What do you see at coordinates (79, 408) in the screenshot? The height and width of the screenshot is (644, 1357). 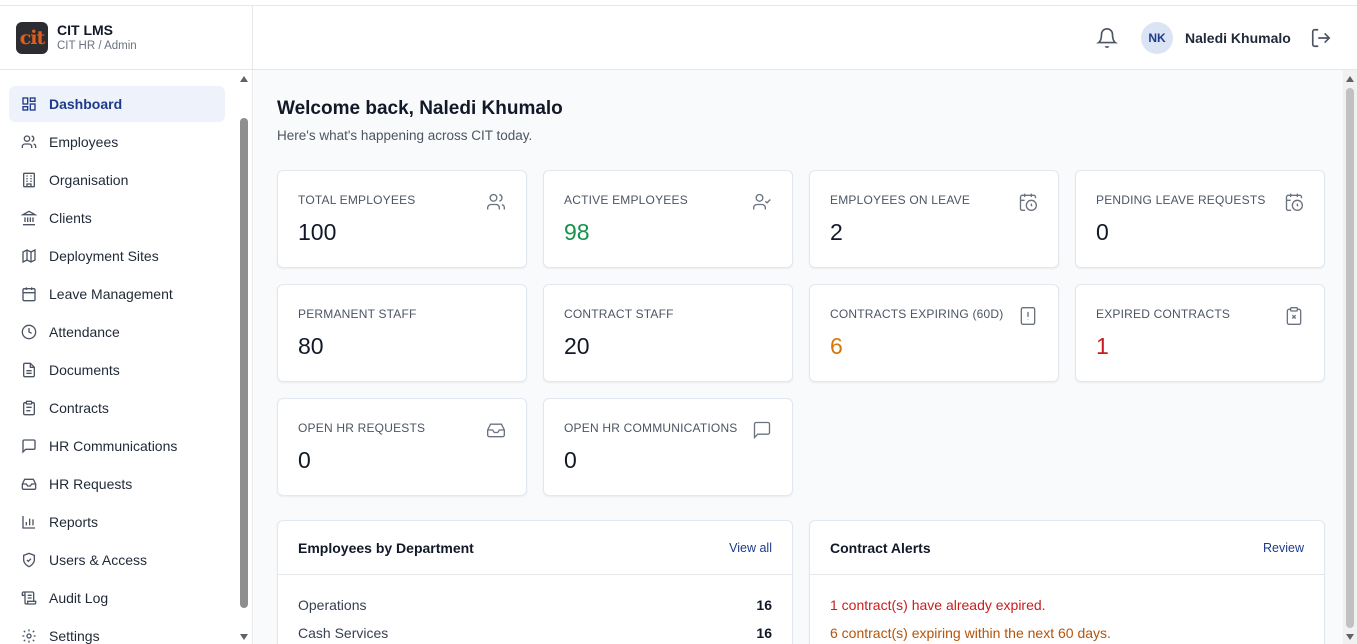 I see `sidebar-item-label: Contracts` at bounding box center [79, 408].